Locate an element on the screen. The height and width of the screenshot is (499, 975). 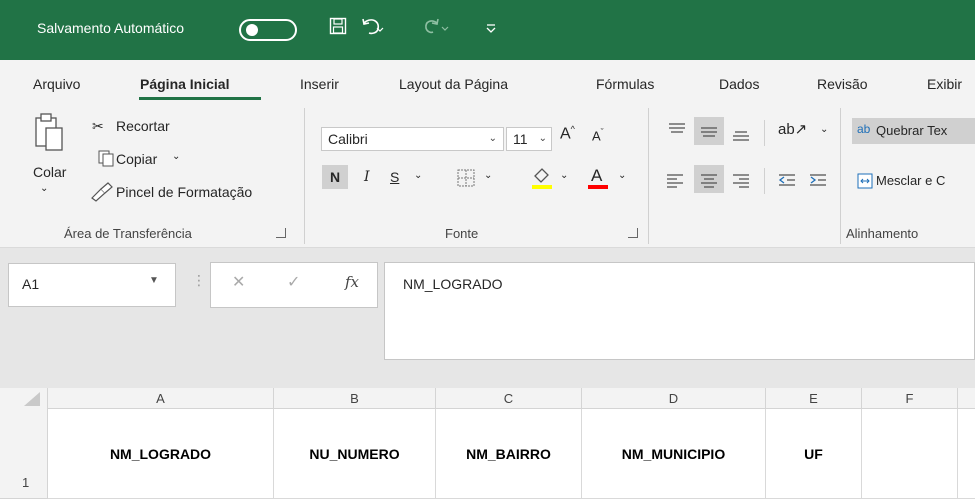
format-painter-button: Pincel de Formatação is located at coordinates (184, 192).